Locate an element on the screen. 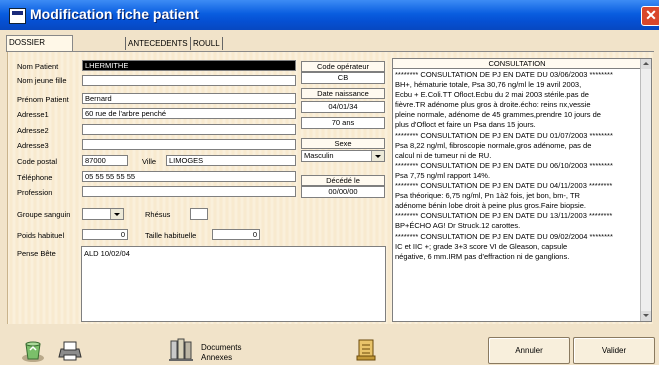 This screenshot has height=365, width=659. adresse1-field: 60 rue de l'arbre penché is located at coordinates (189, 113).